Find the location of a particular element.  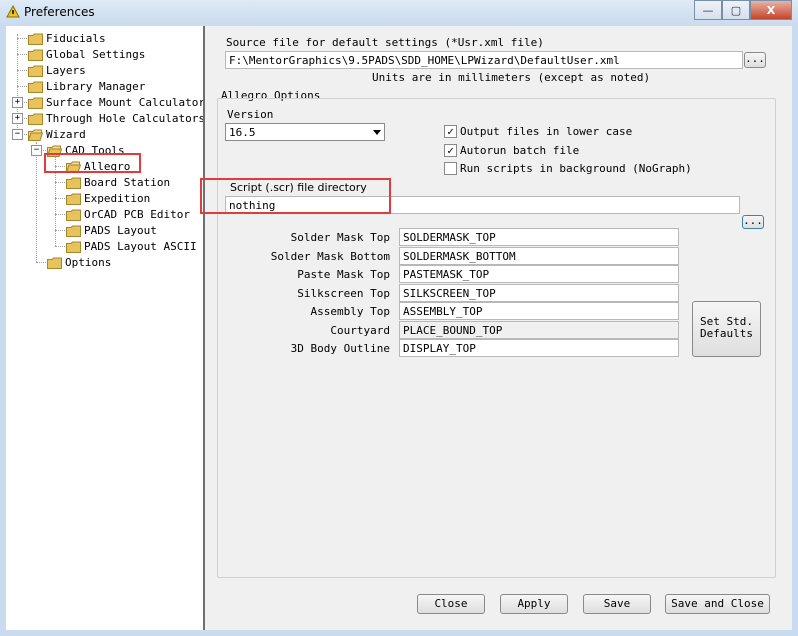

tree-item-through-hole-calculators: Through Hole Calculators is located at coordinates (115, 118).